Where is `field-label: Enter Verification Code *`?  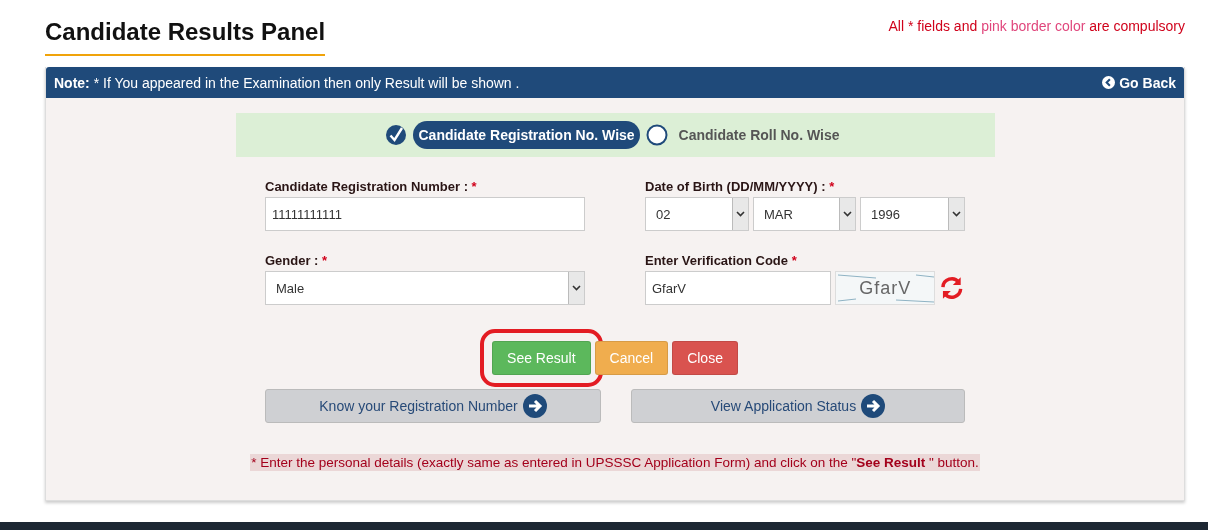 field-label: Enter Verification Code * is located at coordinates (721, 260).